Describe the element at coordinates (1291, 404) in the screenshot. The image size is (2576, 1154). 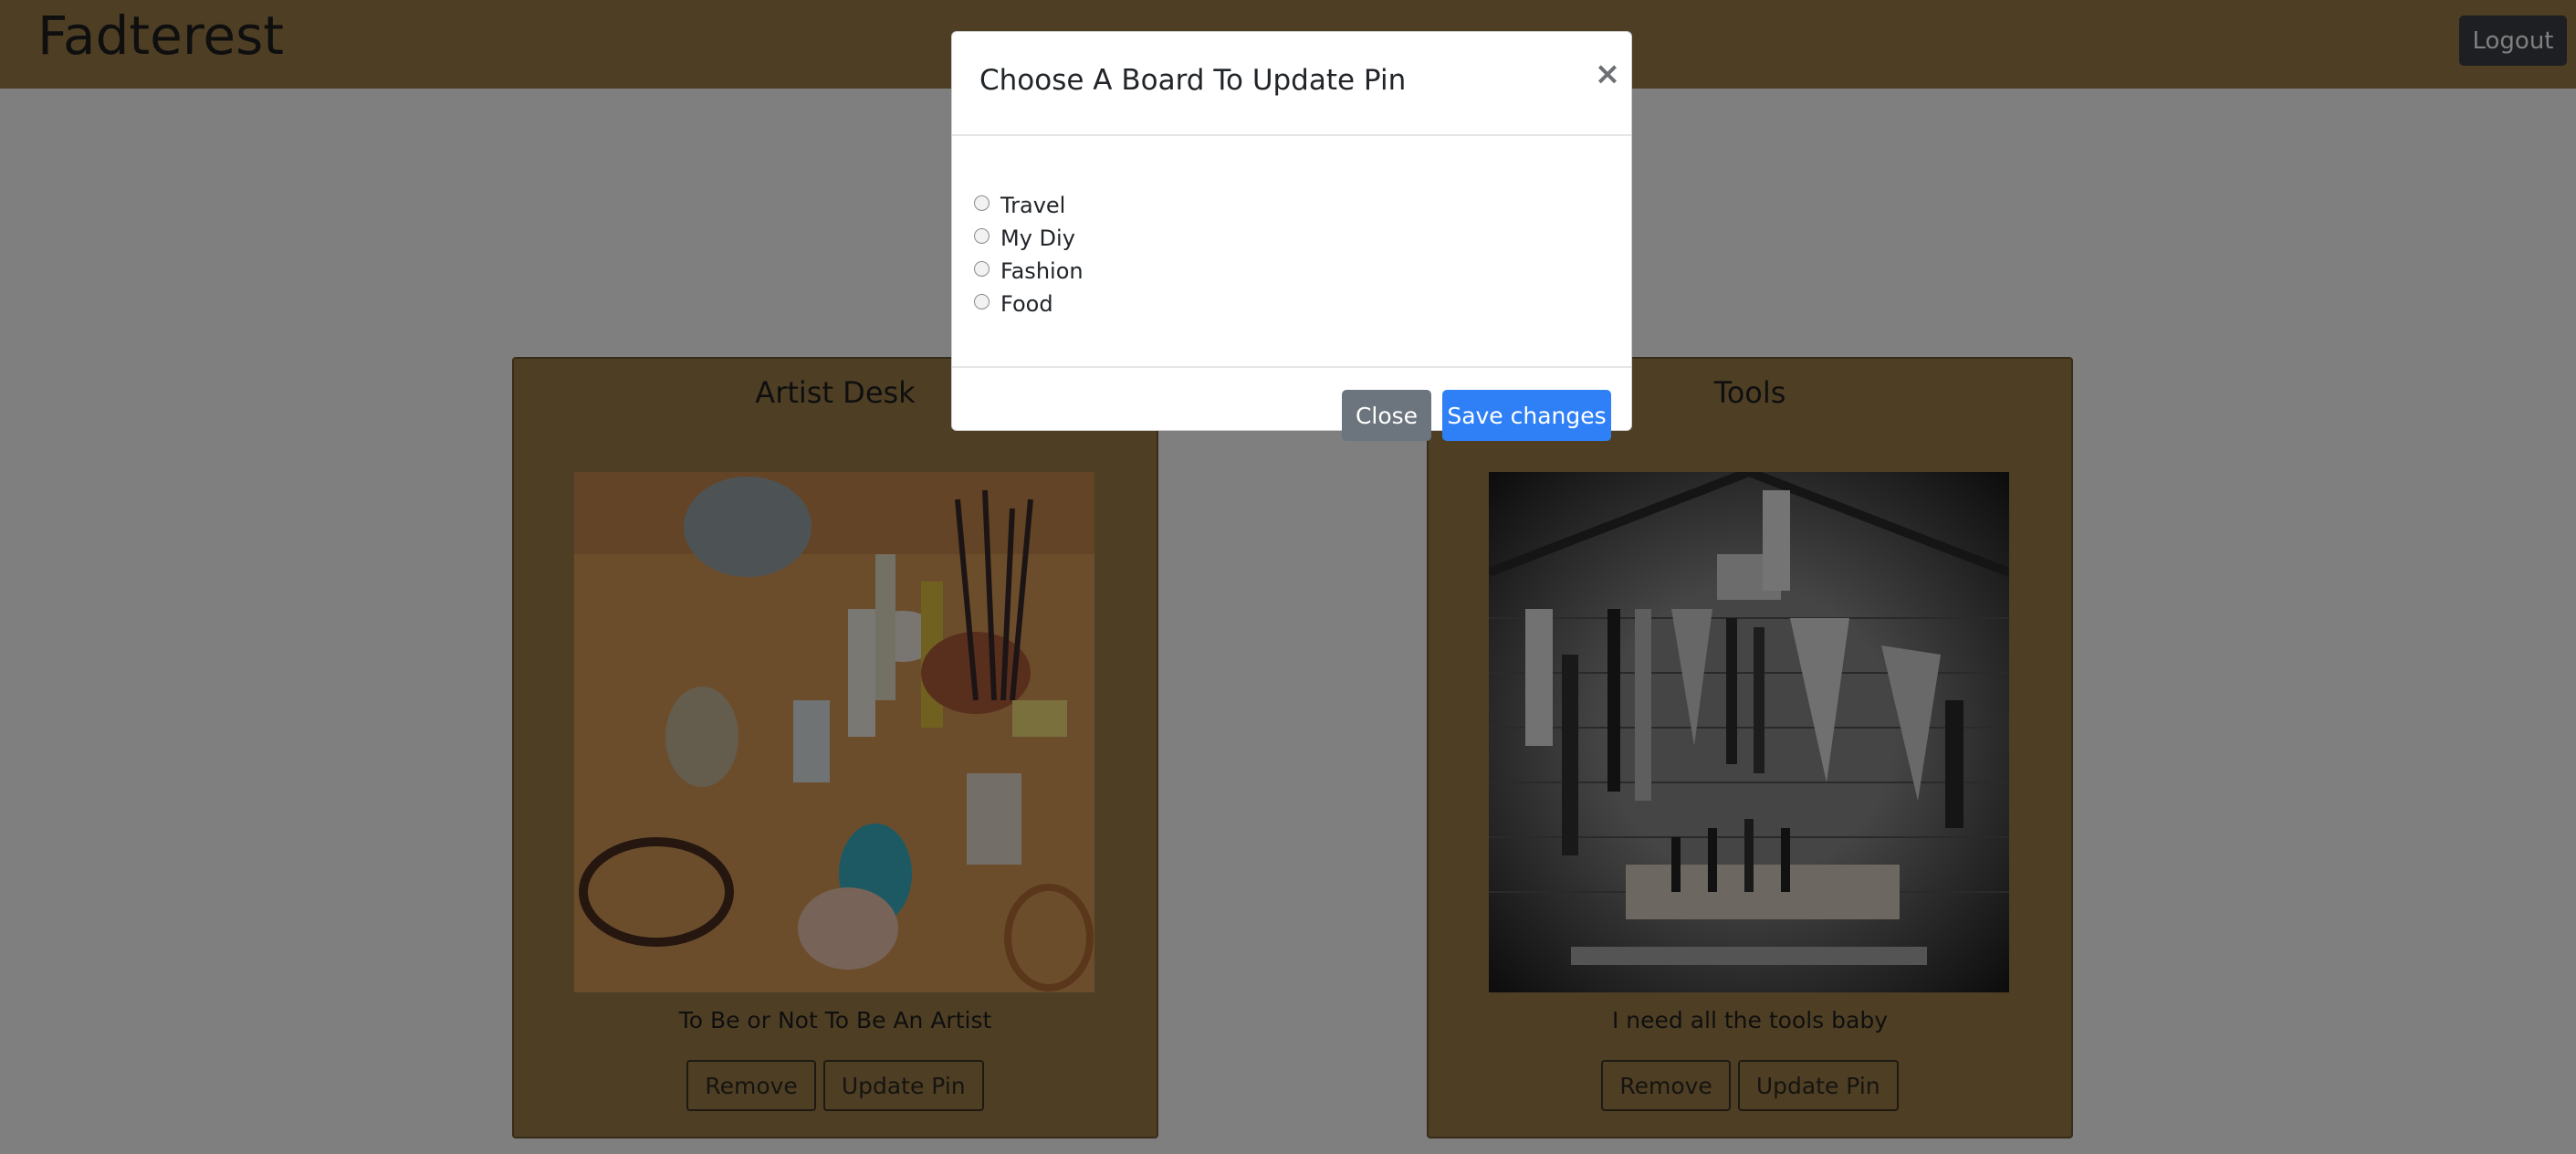
I see `modal-footer: Close Save changes` at that location.